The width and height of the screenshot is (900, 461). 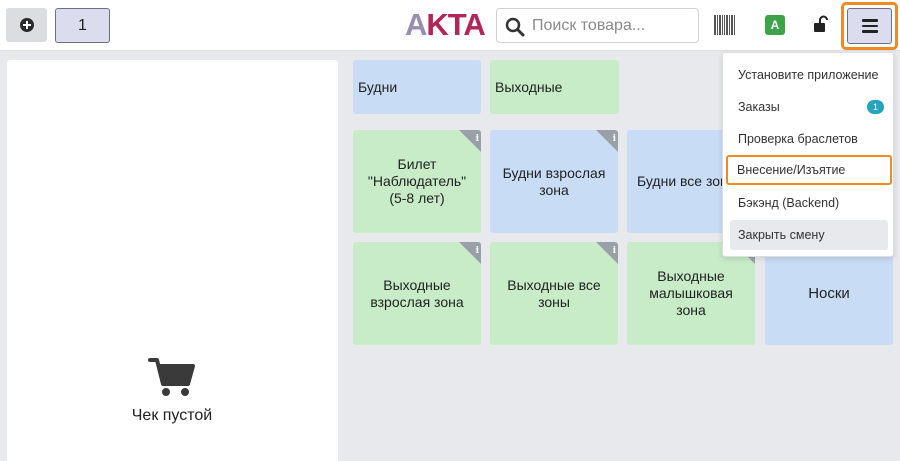 What do you see at coordinates (821, 24) in the screenshot?
I see `unlock-icon` at bounding box center [821, 24].